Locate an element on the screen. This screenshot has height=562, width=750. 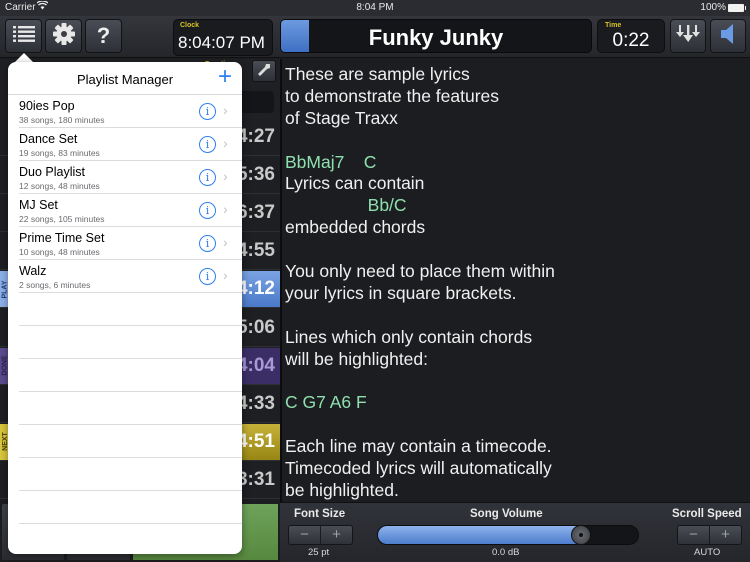
scroll-speed-stepper: − + is located at coordinates (709, 535).